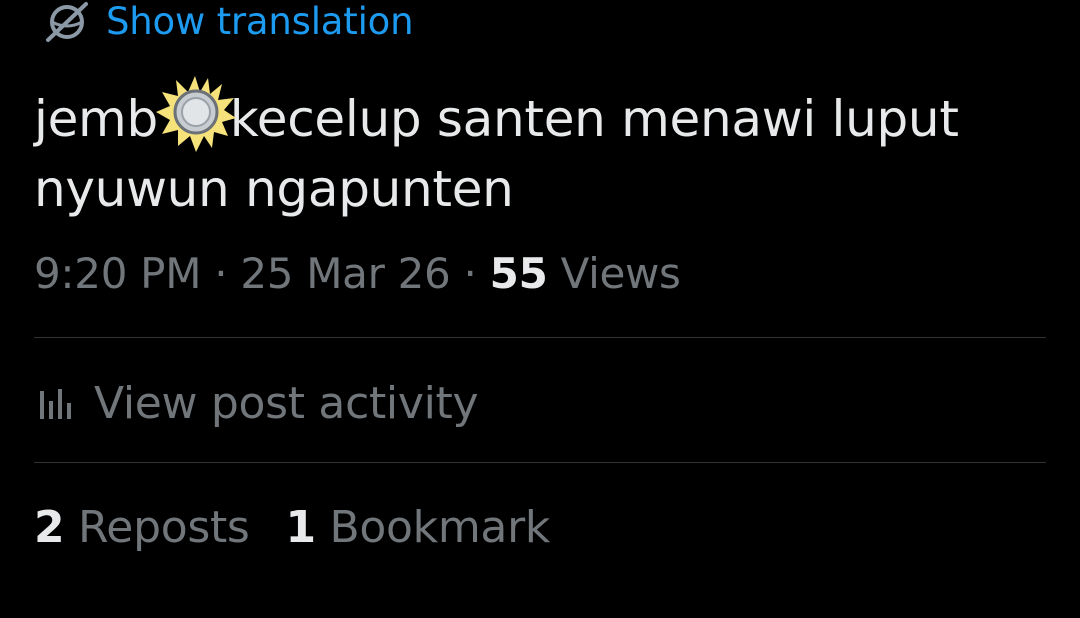 The width and height of the screenshot is (1080, 618). I want to click on post-time: 9:20 PM, so click(117, 273).